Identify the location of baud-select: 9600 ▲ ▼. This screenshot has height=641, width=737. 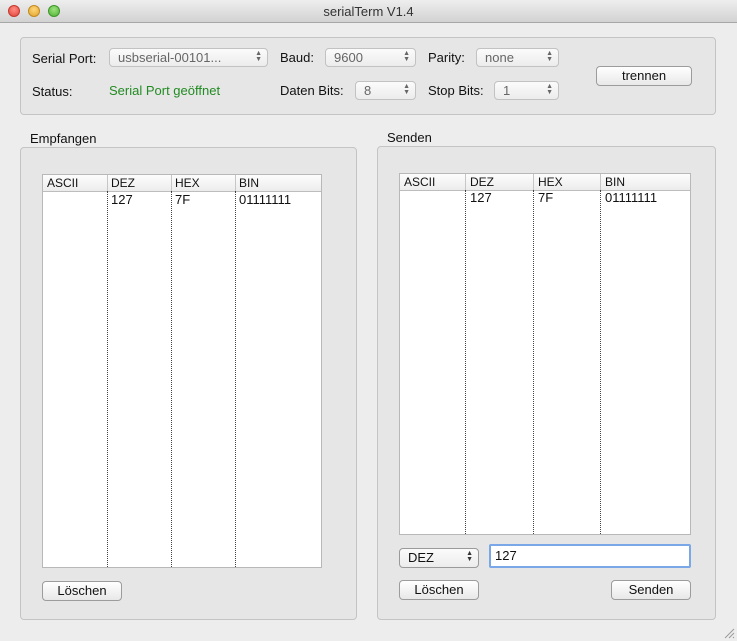
(370, 57).